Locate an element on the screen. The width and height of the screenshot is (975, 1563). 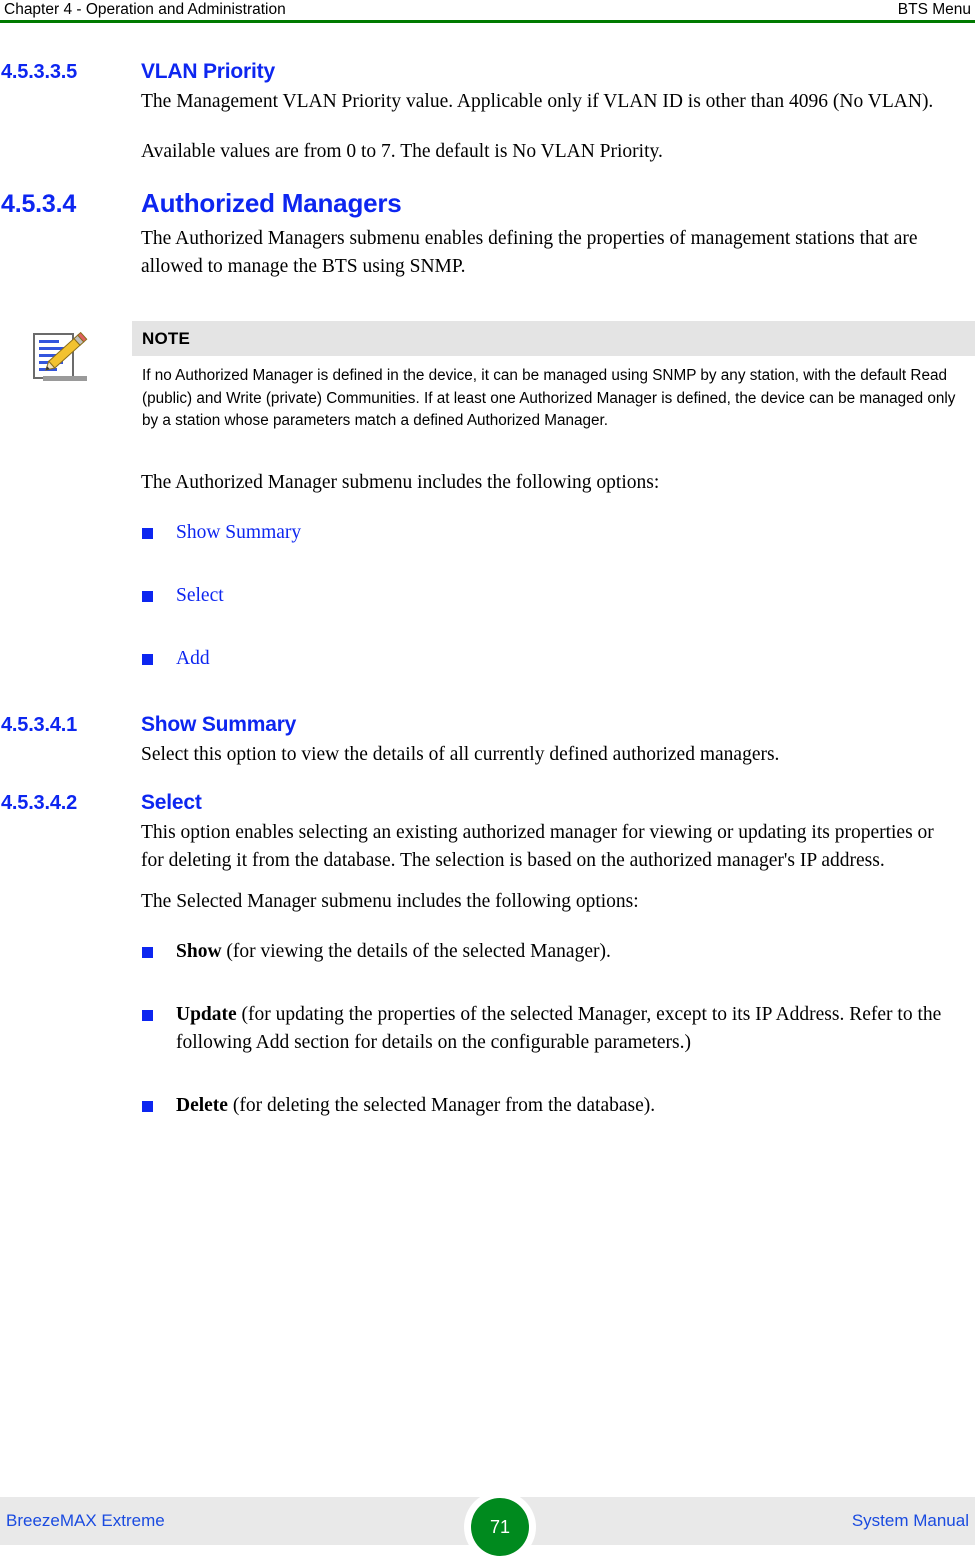
header-rule is located at coordinates (487, 21).